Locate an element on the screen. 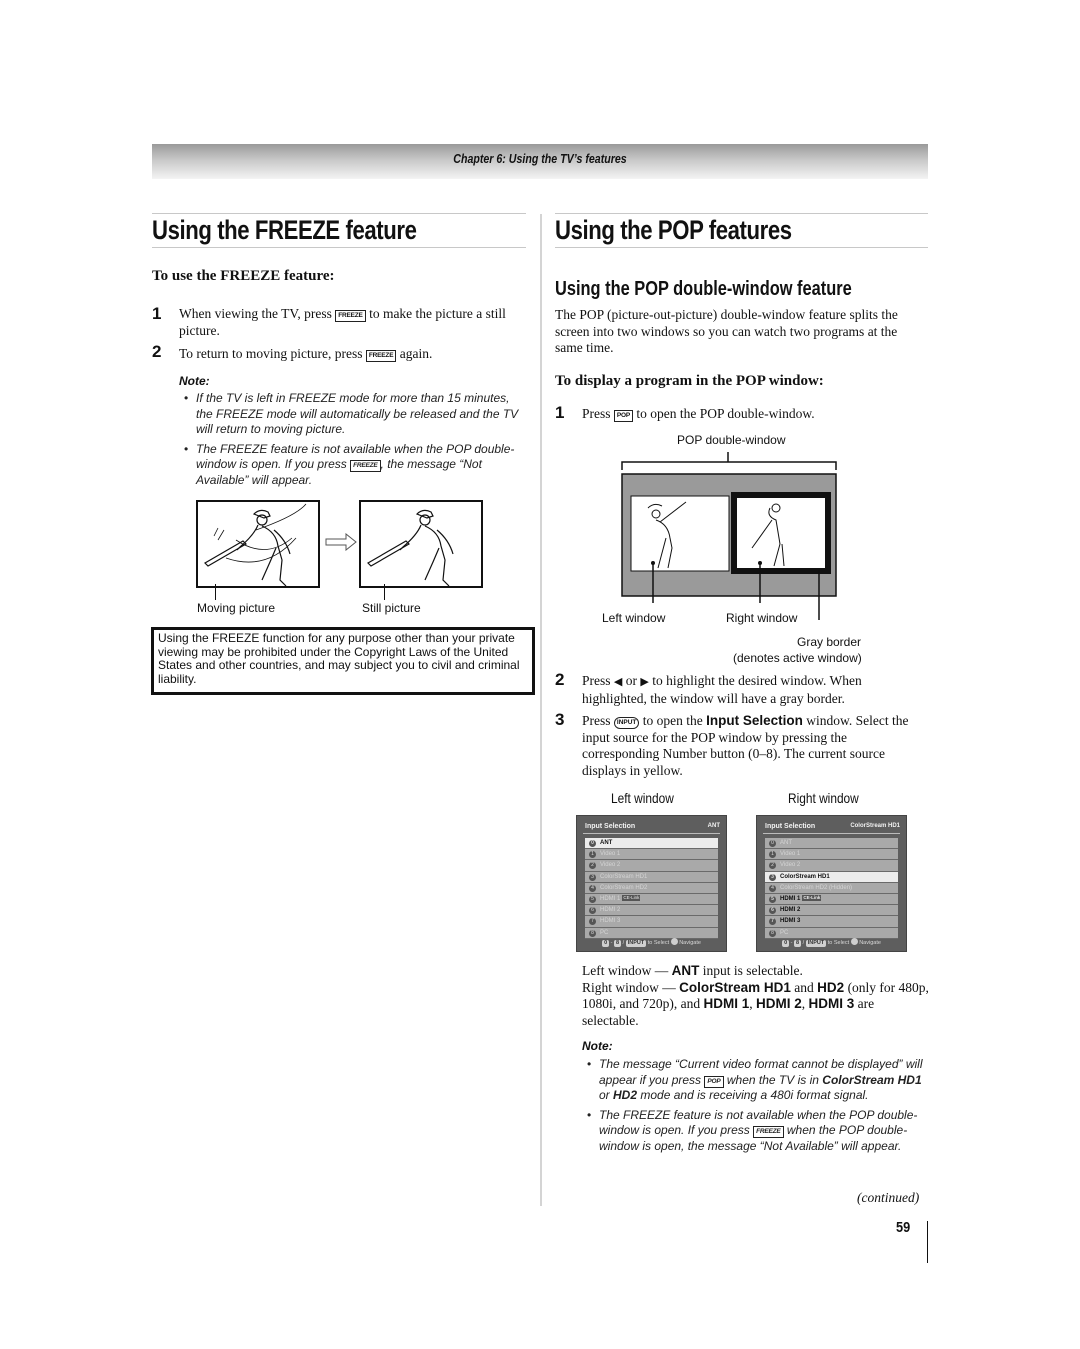 The height and width of the screenshot is (1349, 1080). callout-line is located at coordinates (215, 592).